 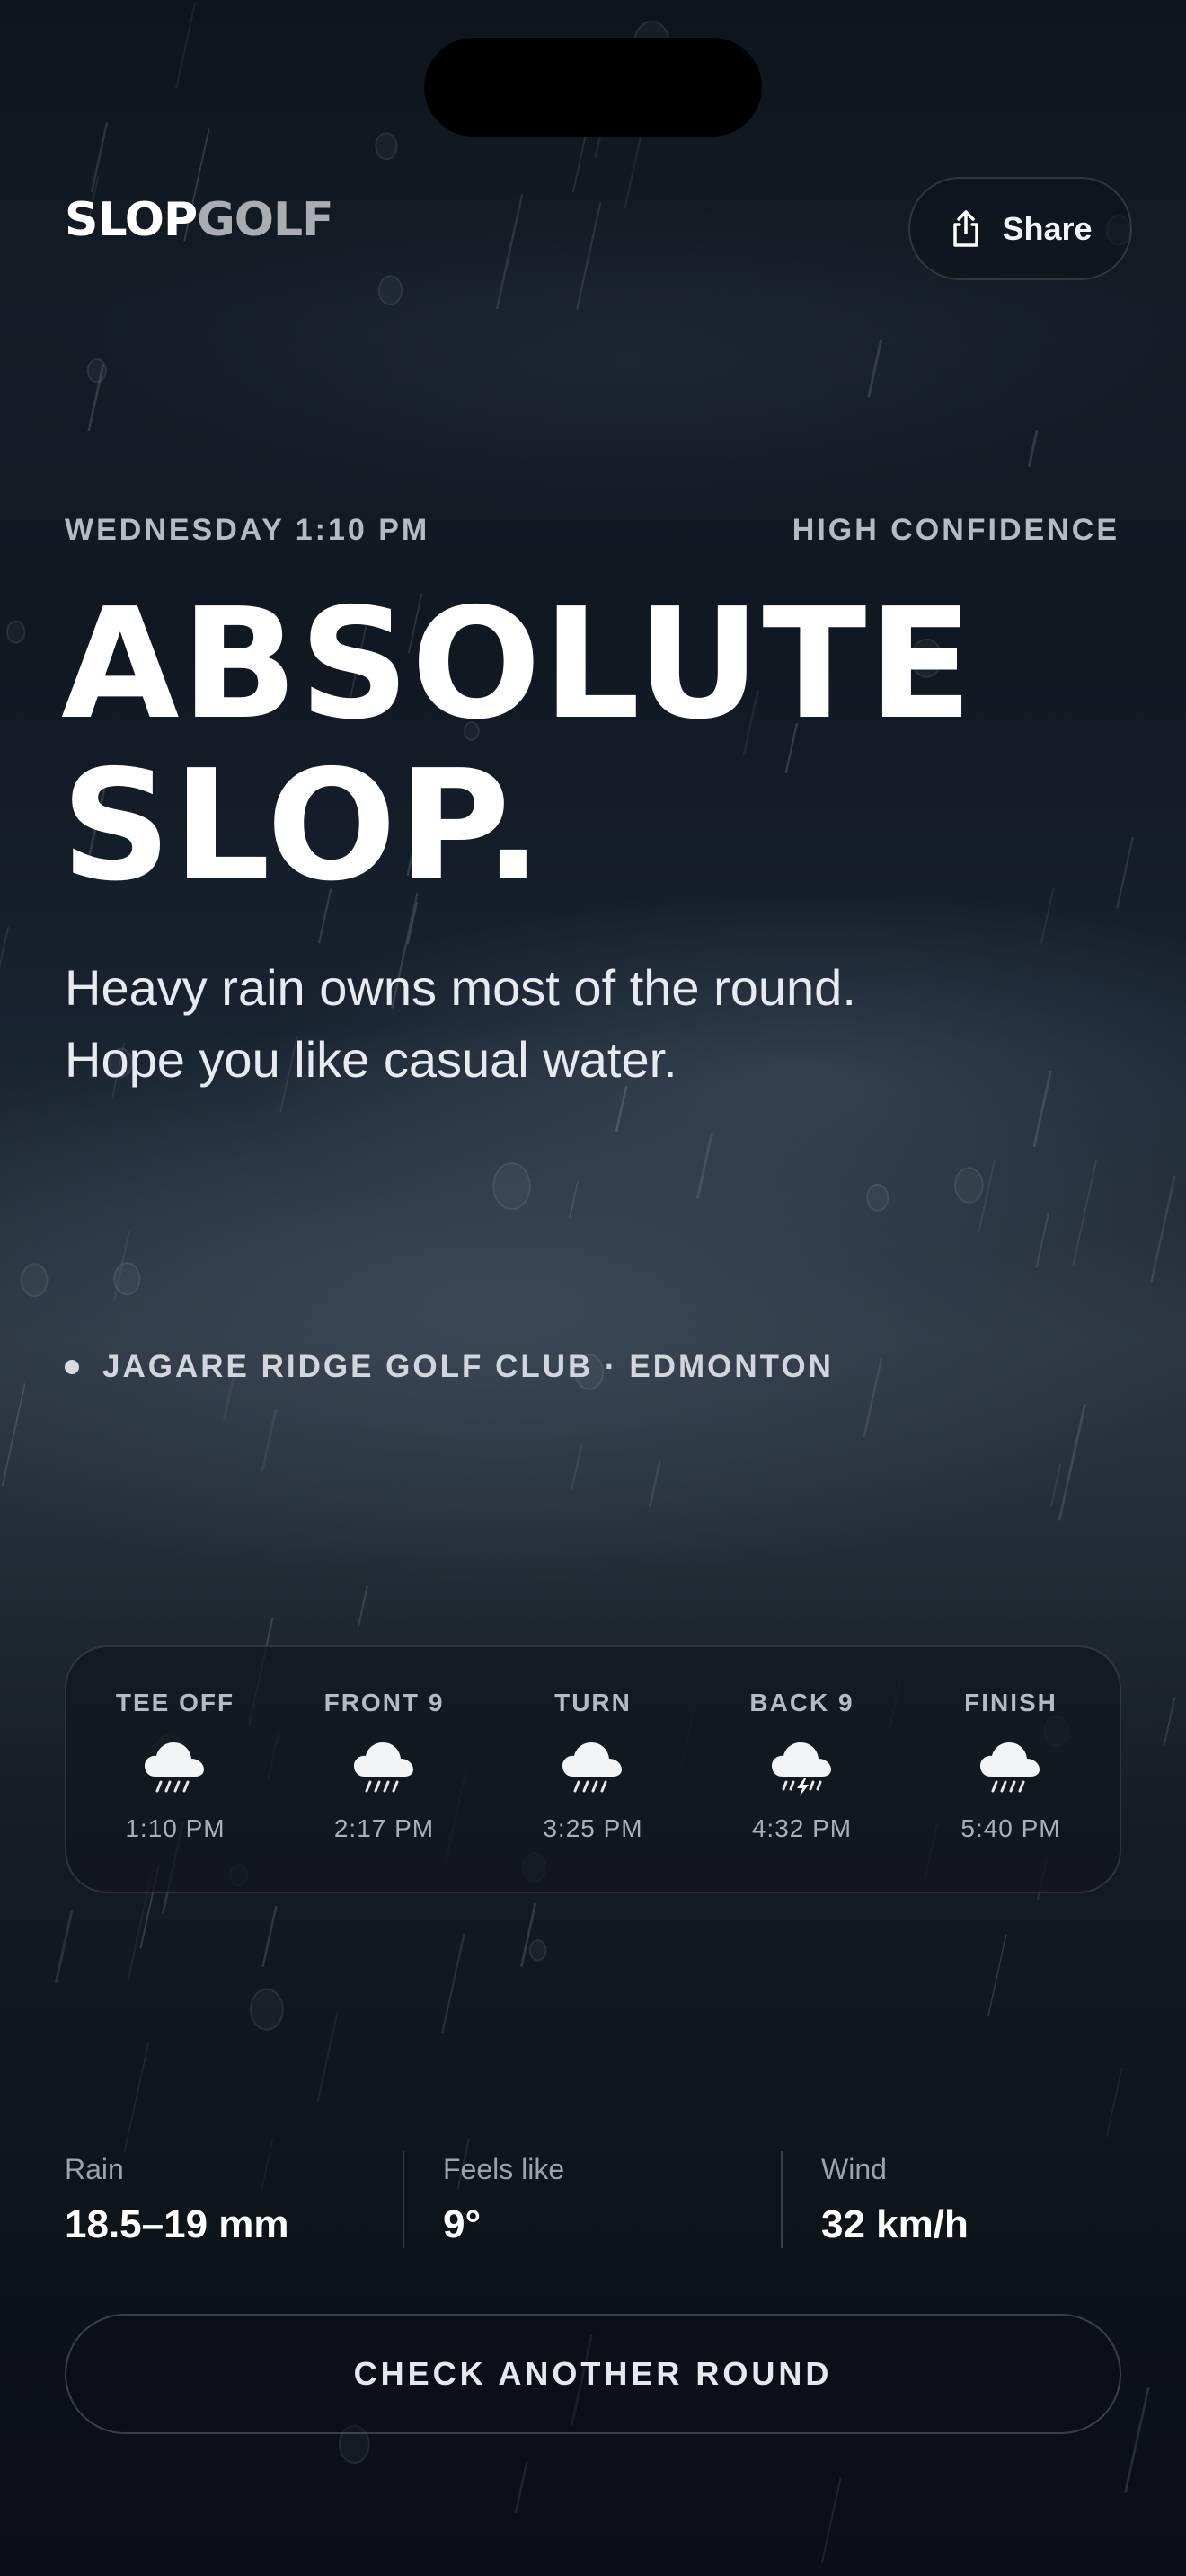 I want to click on description-line-2: Hope you like casual water., so click(x=371, y=1059).